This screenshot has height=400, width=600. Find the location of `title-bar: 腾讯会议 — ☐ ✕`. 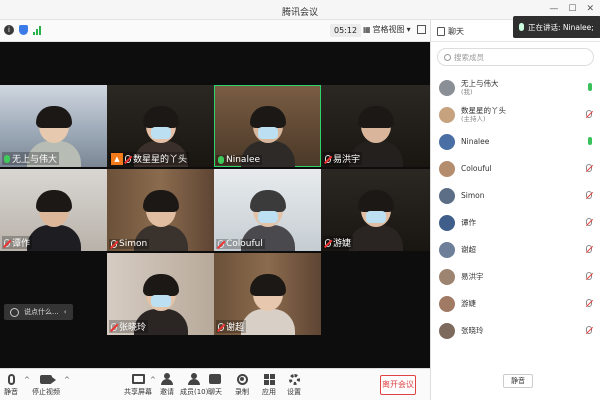

title-bar: 腾讯会议 — ☐ ✕ is located at coordinates (300, 10).